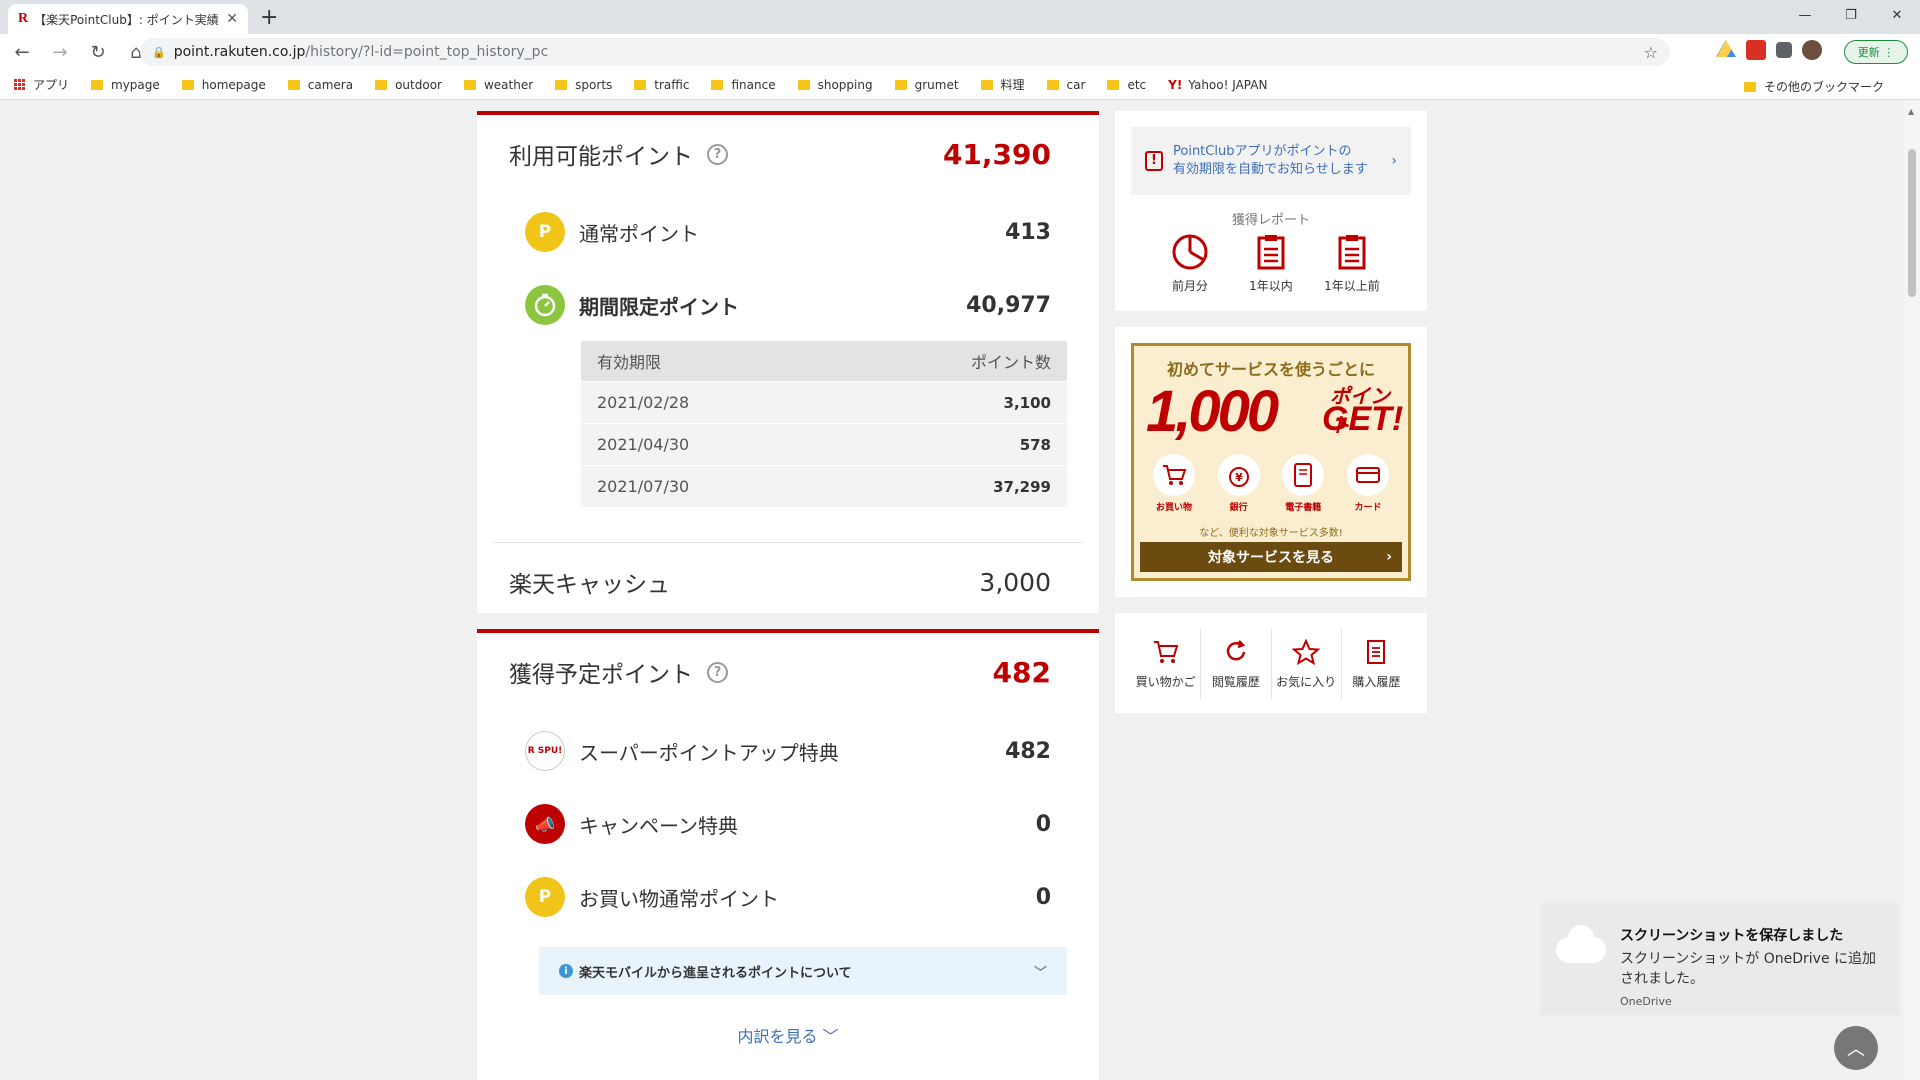  I want to click on spu-icon: R SPU!, so click(545, 751).